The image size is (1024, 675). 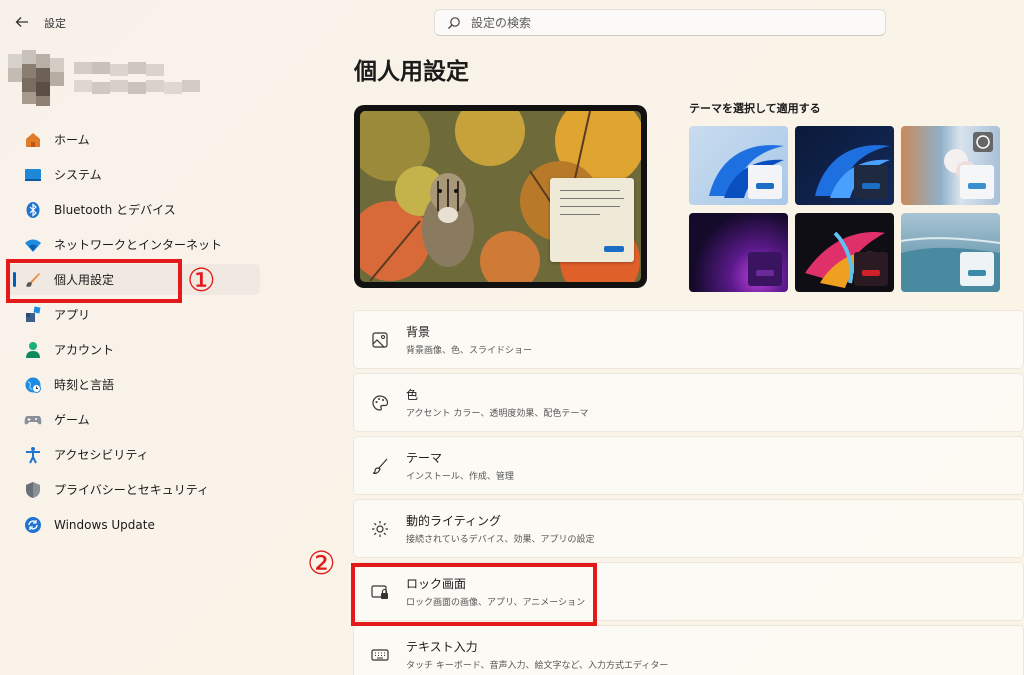 What do you see at coordinates (33, 175) in the screenshot?
I see `system-icon` at bounding box center [33, 175].